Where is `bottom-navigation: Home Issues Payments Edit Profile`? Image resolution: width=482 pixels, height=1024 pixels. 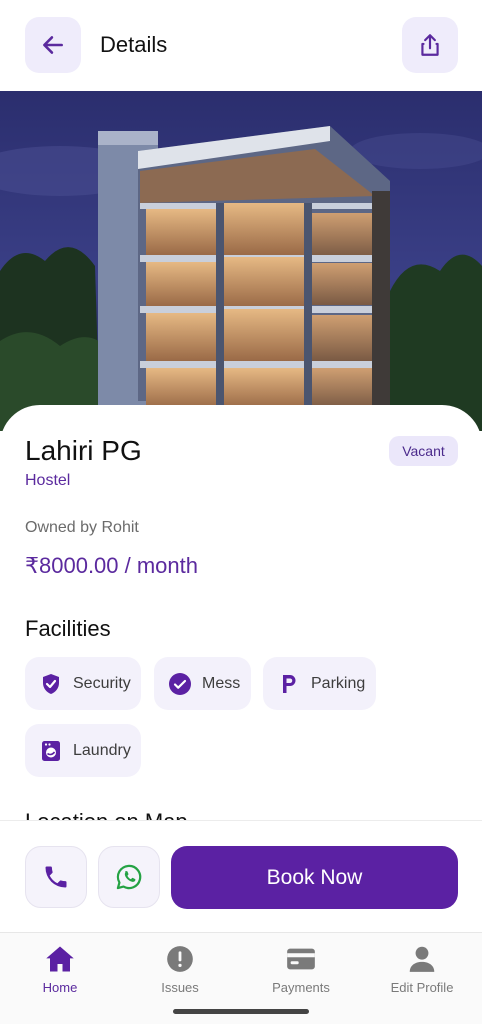
bottom-navigation: Home Issues Payments Edit Profile is located at coordinates (241, 978).